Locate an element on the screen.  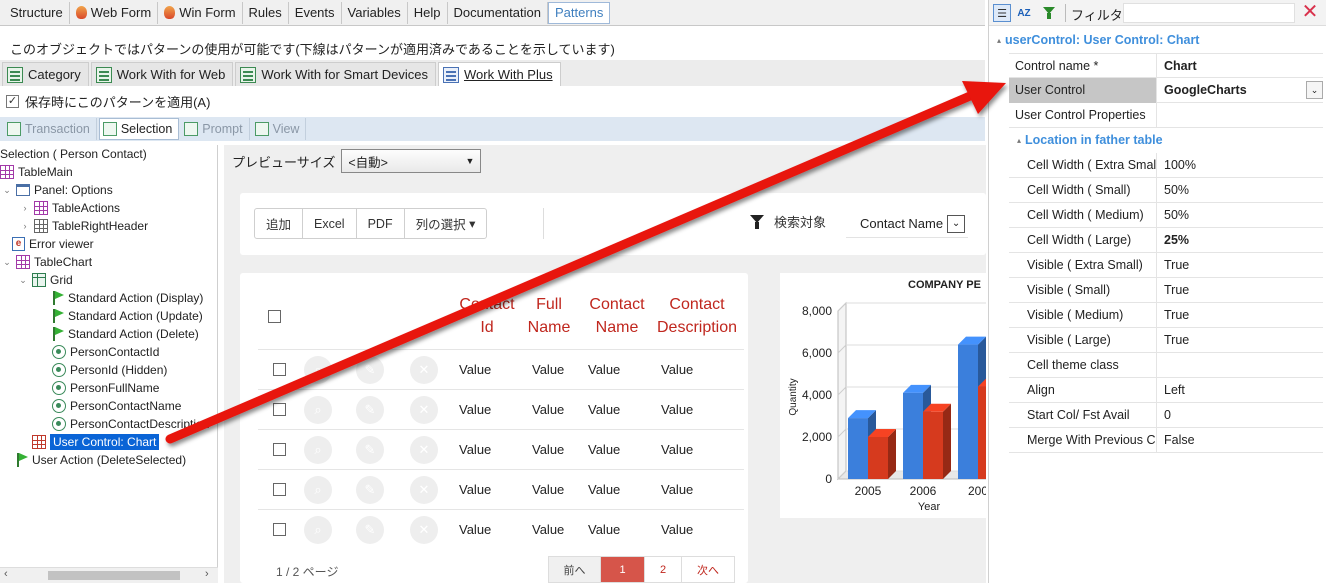
category-sort-icon: ☰ is located at coordinates (1002, 13).